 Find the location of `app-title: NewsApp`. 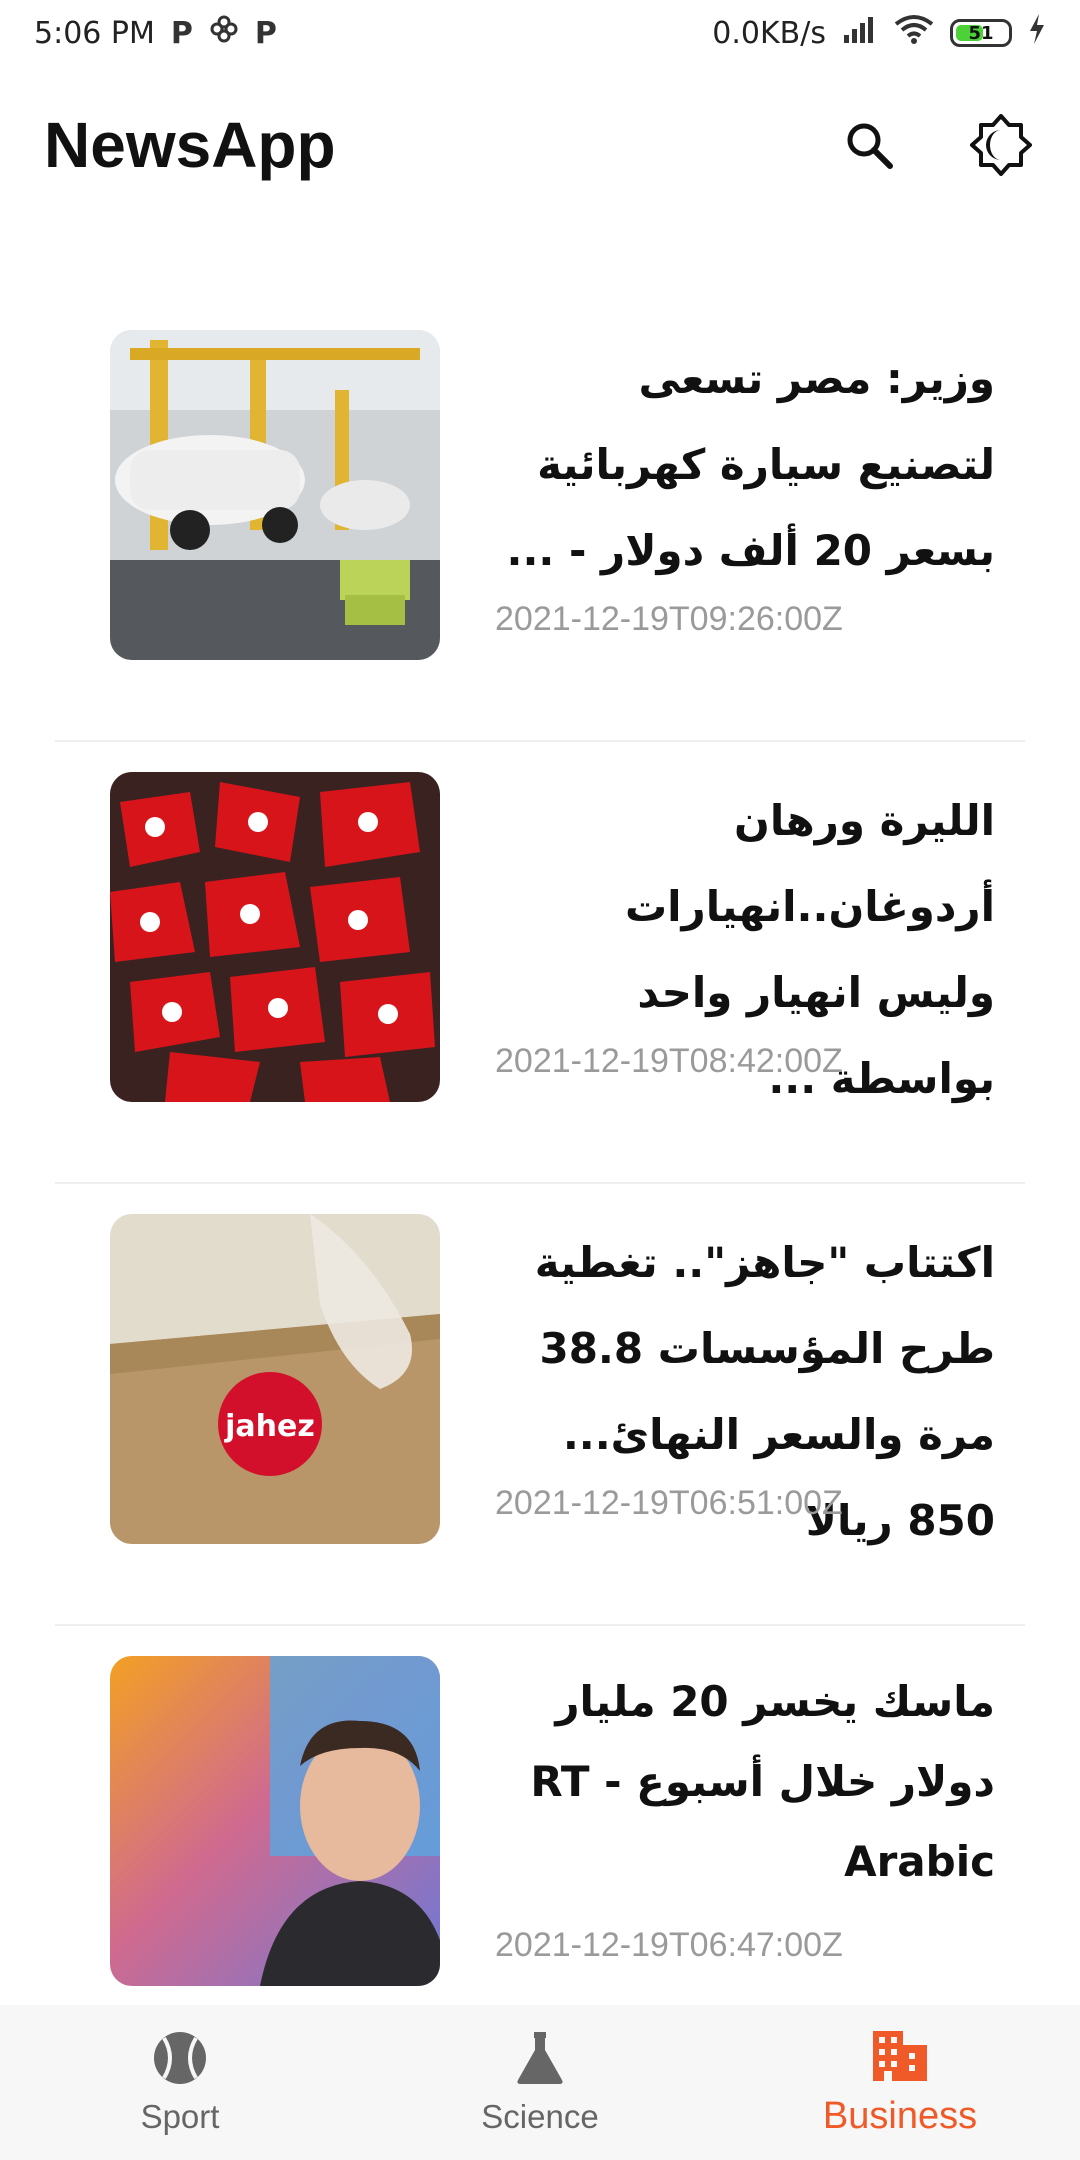

app-title: NewsApp is located at coordinates (190, 145).